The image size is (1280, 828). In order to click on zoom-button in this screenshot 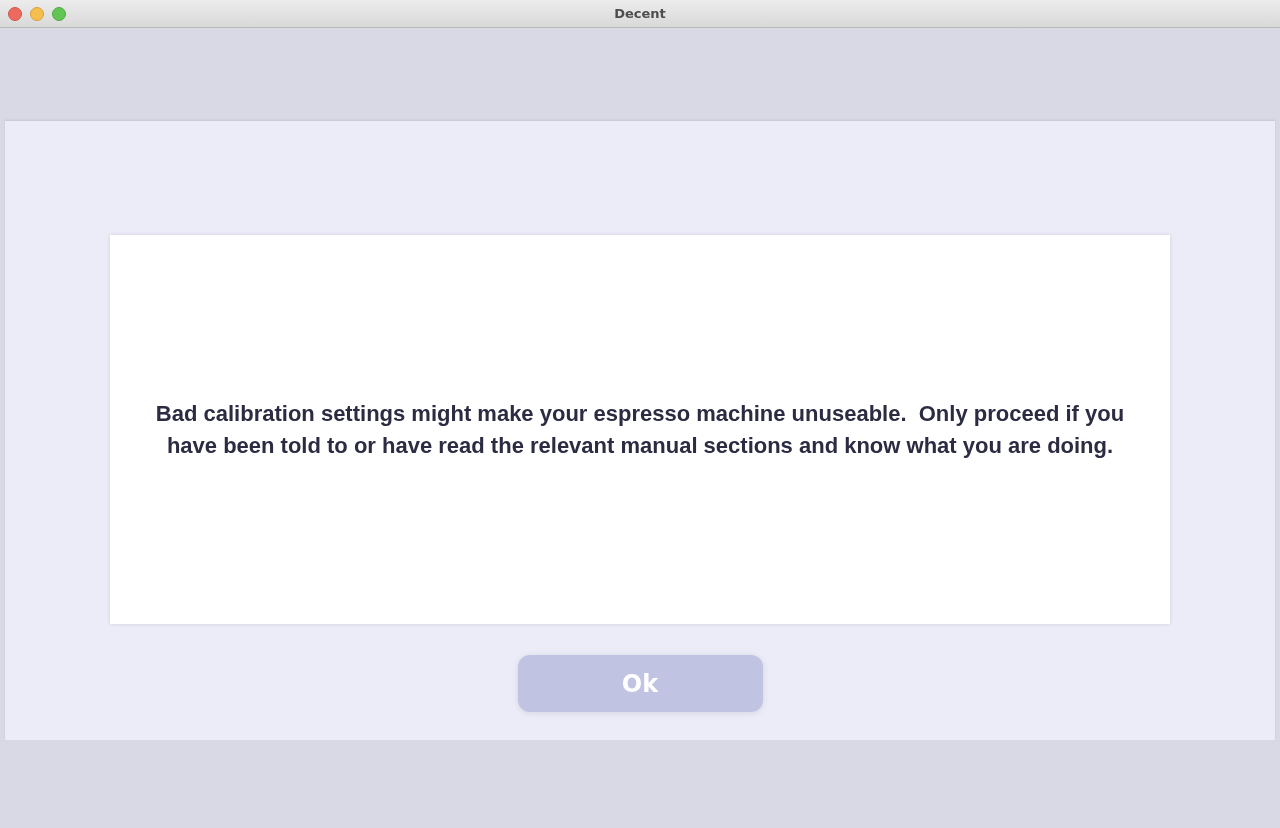, I will do `click(59, 14)`.